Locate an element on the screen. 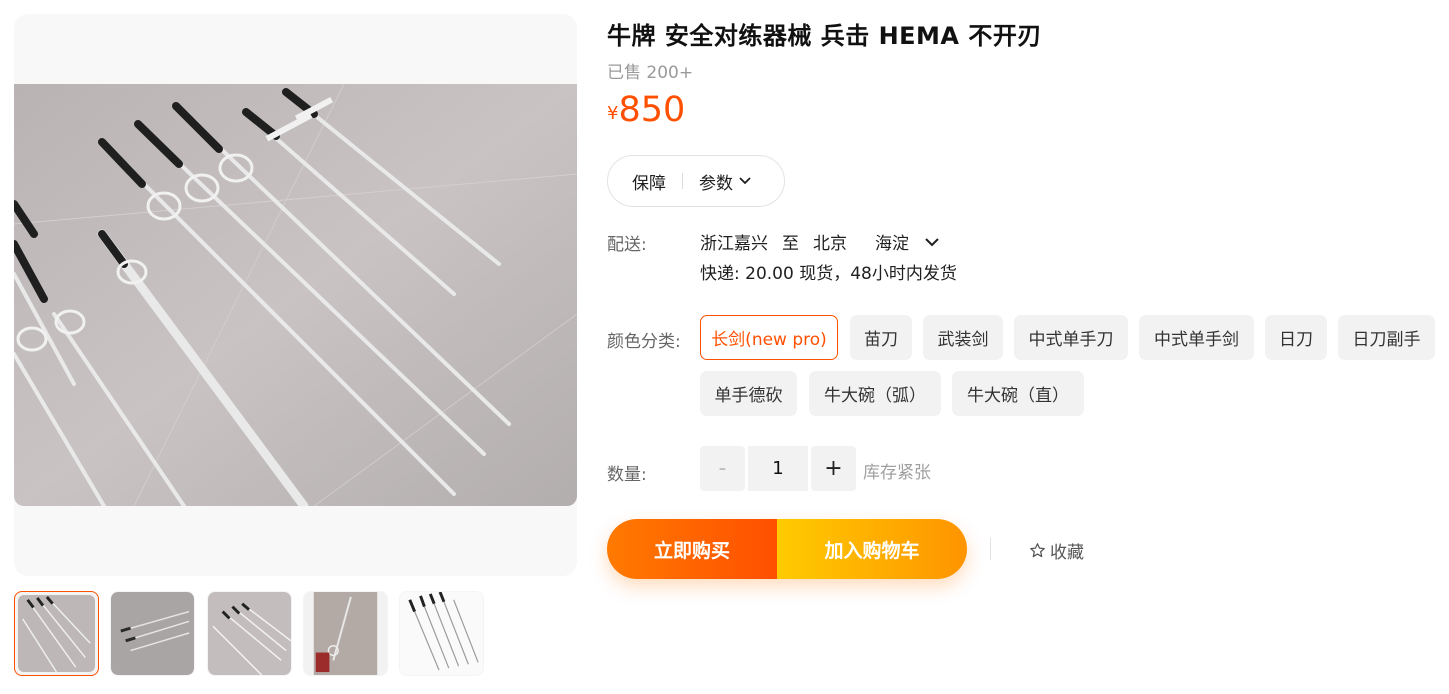 This screenshot has width=1449, height=694. sku-option-big-bowl-straight: 牛大碗（直） is located at coordinates (1018, 393).